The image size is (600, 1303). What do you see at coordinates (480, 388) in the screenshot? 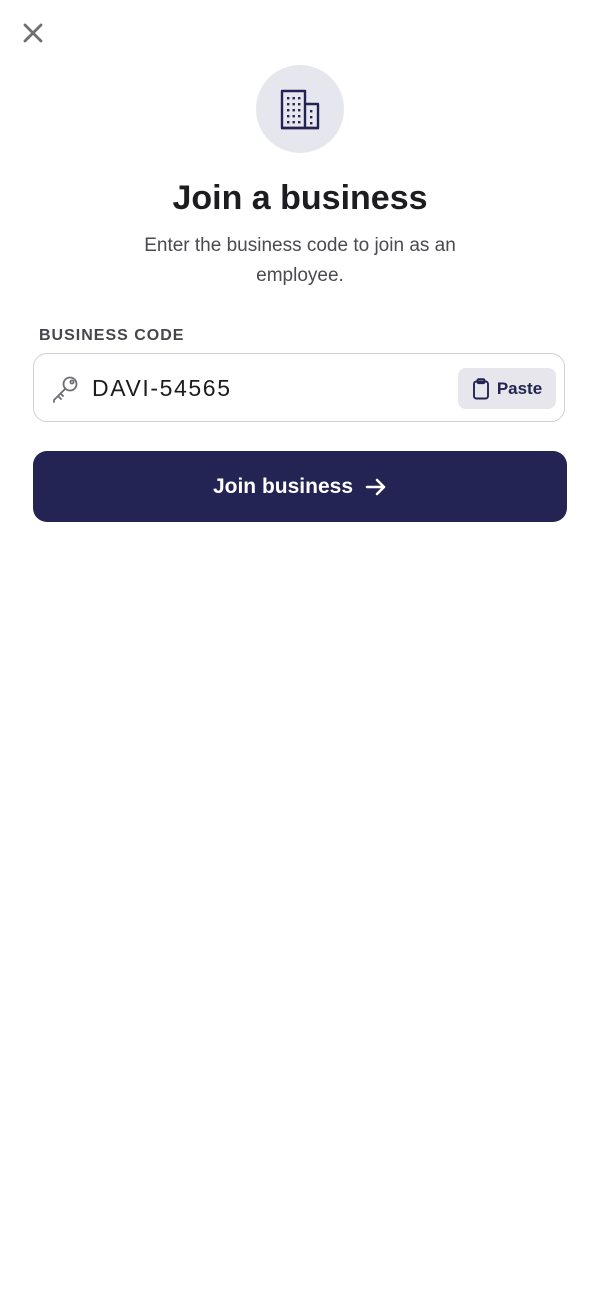
I see `clipboard-icon` at bounding box center [480, 388].